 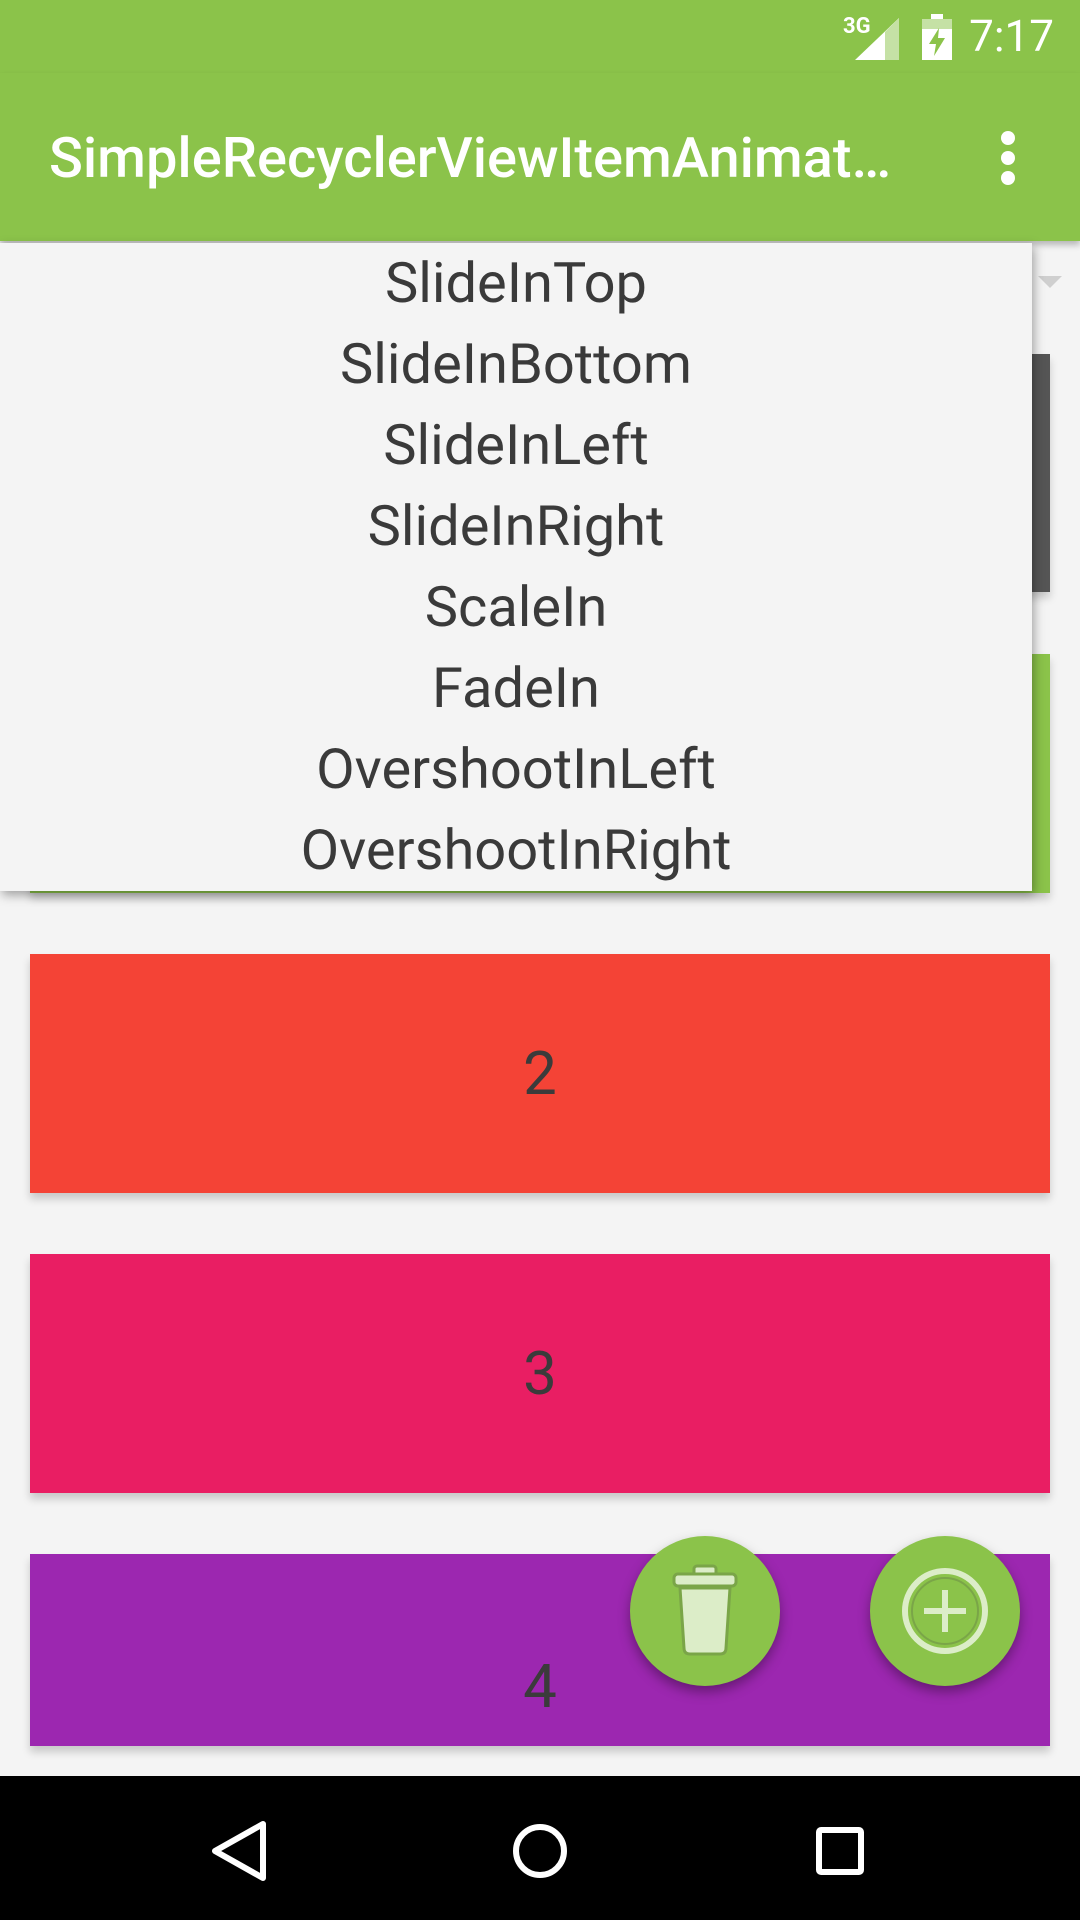 I want to click on navigation-bar, so click(x=540, y=1848).